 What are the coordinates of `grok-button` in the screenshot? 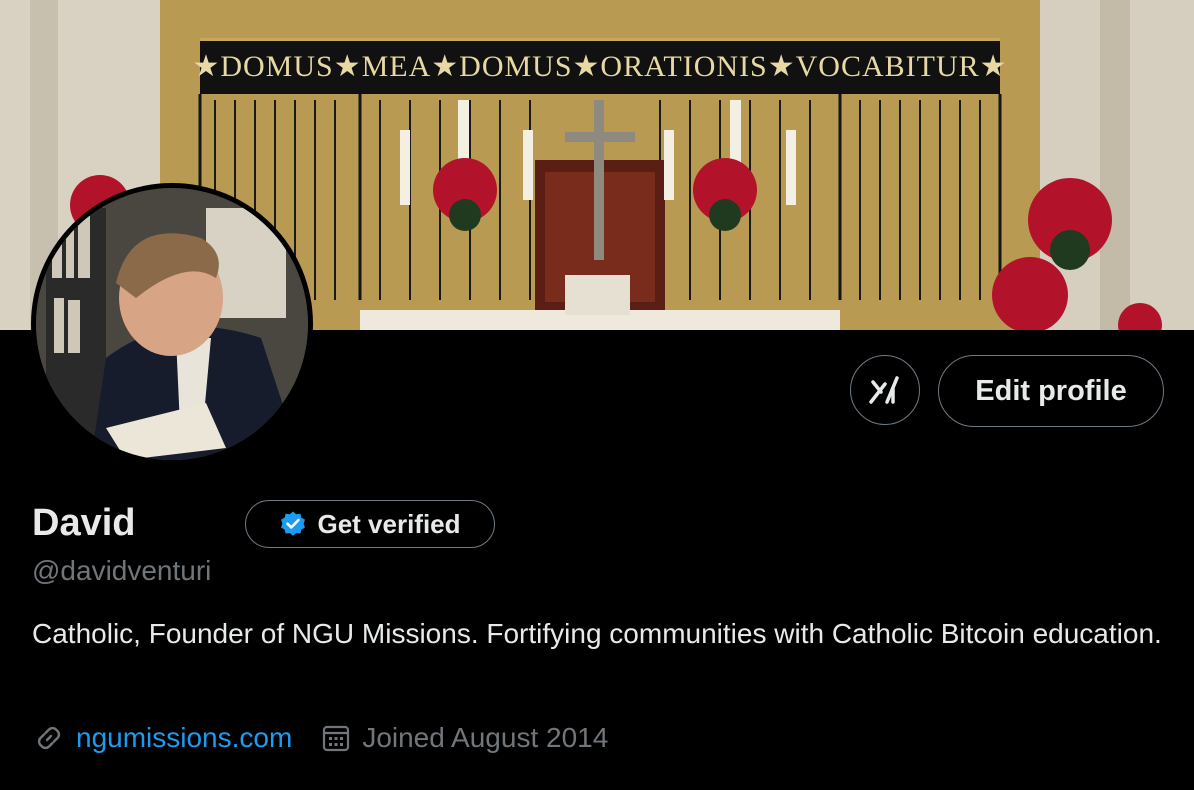 It's located at (885, 390).